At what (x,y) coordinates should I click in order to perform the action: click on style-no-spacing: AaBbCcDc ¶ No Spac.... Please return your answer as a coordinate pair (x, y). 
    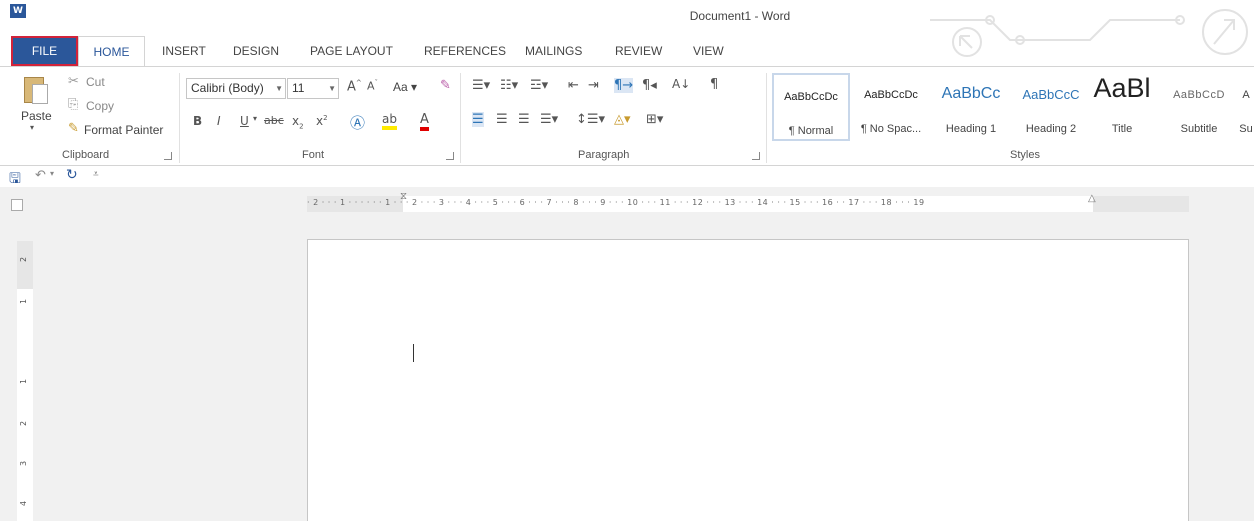
    Looking at the image, I should click on (891, 107).